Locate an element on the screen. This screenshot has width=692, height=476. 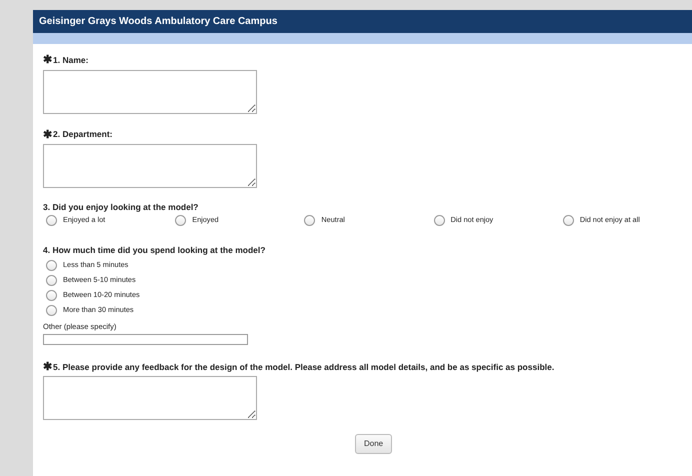
page-title: Geisinger Grays Woods Ambulatory Care Campus is located at coordinates (362, 21).